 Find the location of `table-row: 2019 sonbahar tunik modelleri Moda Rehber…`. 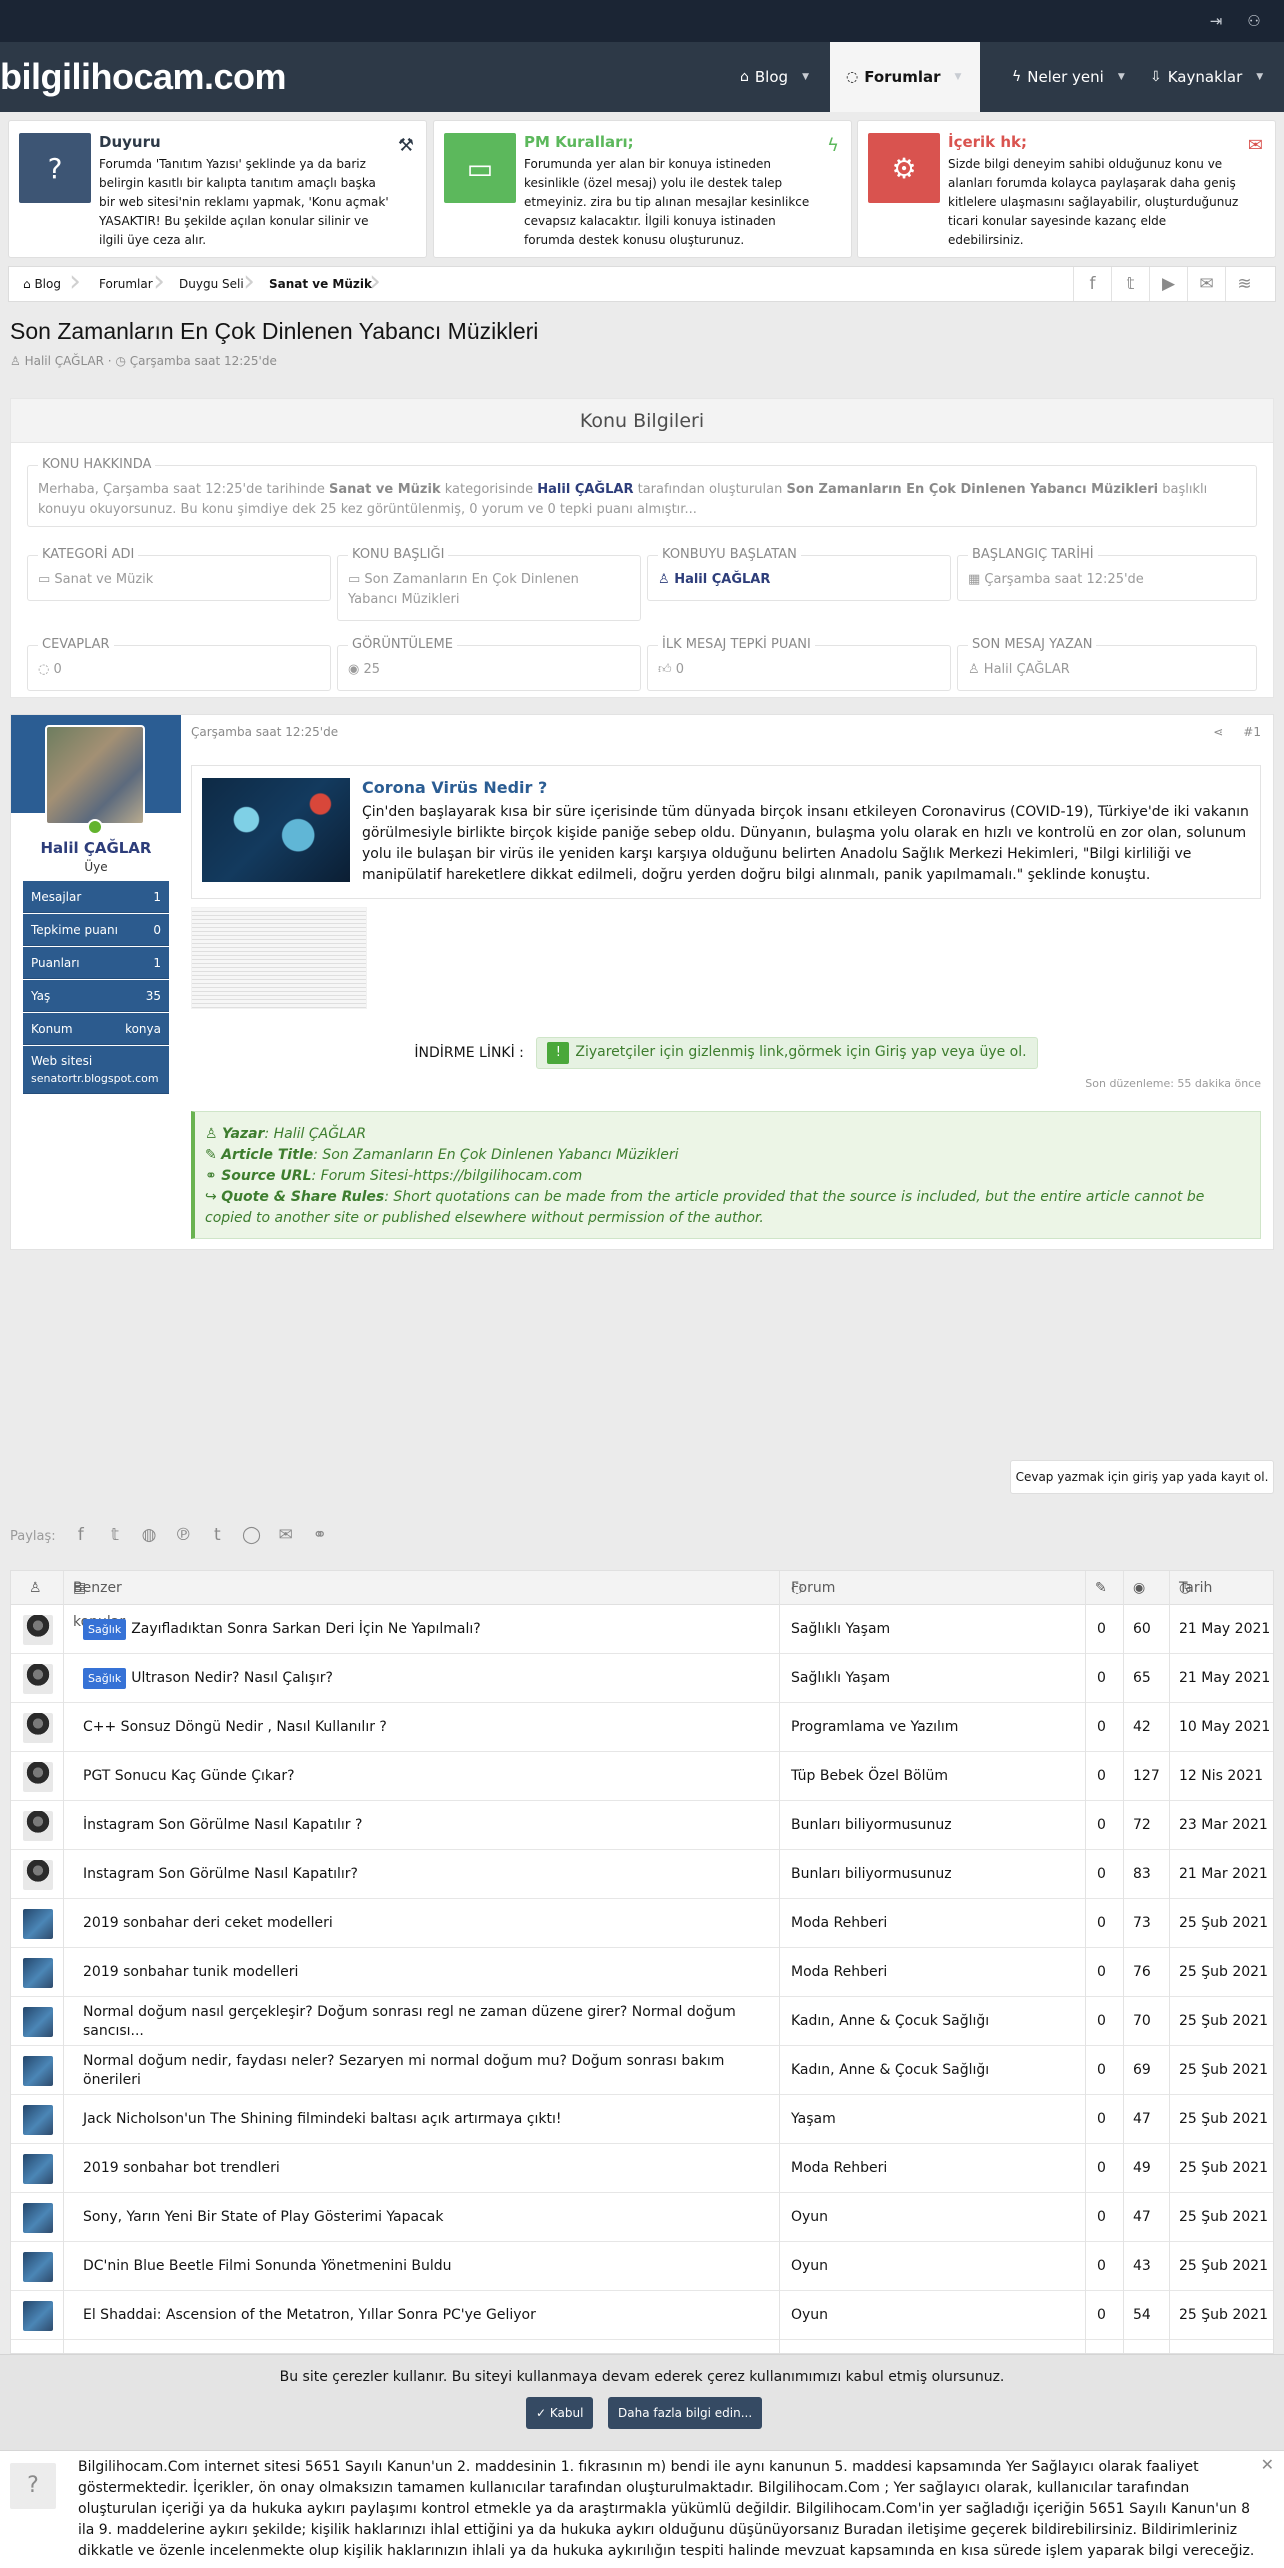

table-row: 2019 sonbahar tunik modelleri Moda Rehber… is located at coordinates (642, 1972).